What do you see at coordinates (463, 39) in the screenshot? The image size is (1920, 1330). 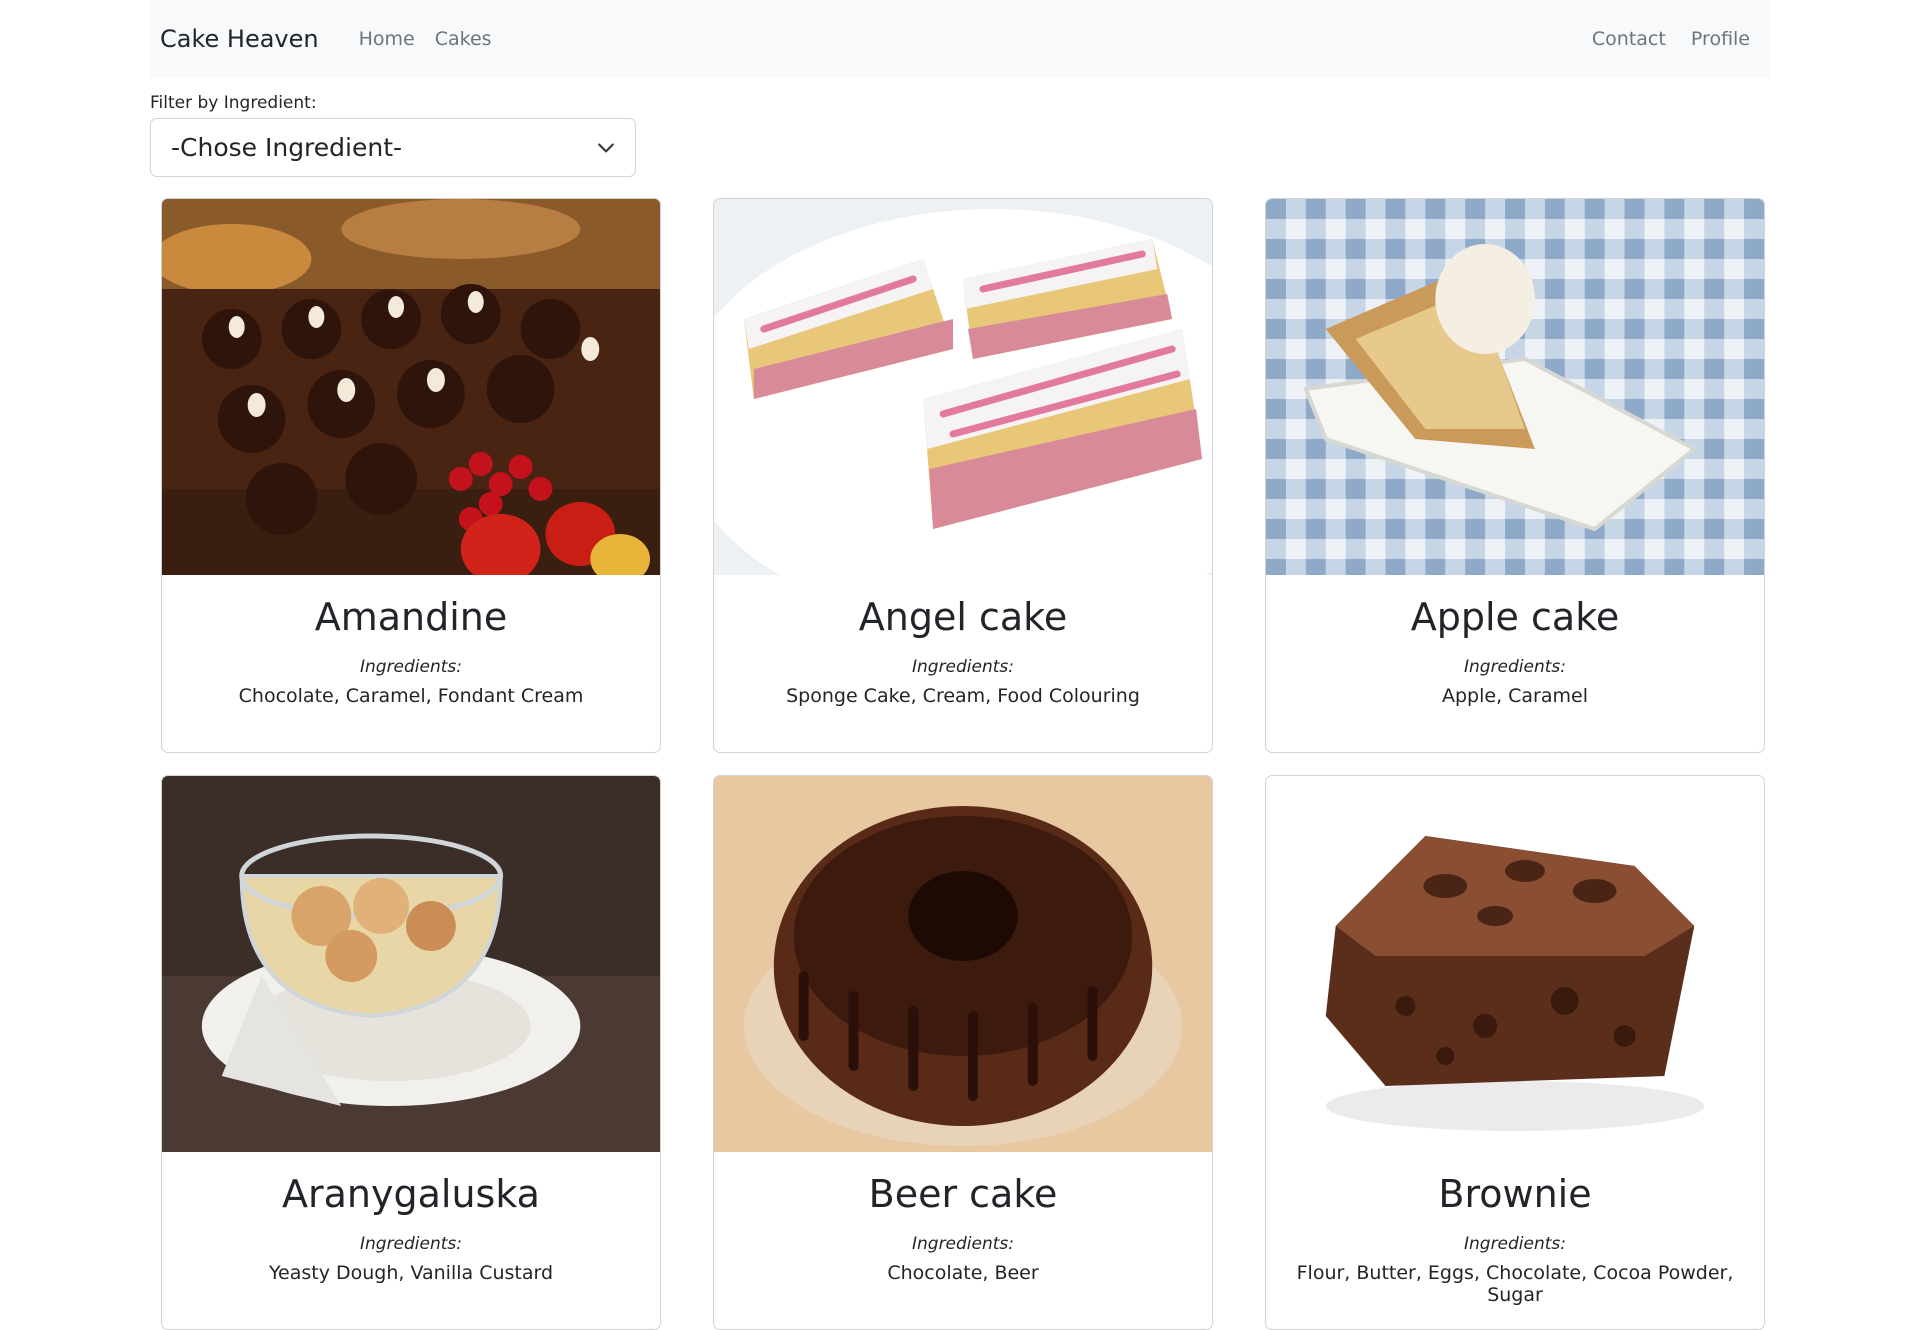 I see `nav-link-cakes: Cakes` at bounding box center [463, 39].